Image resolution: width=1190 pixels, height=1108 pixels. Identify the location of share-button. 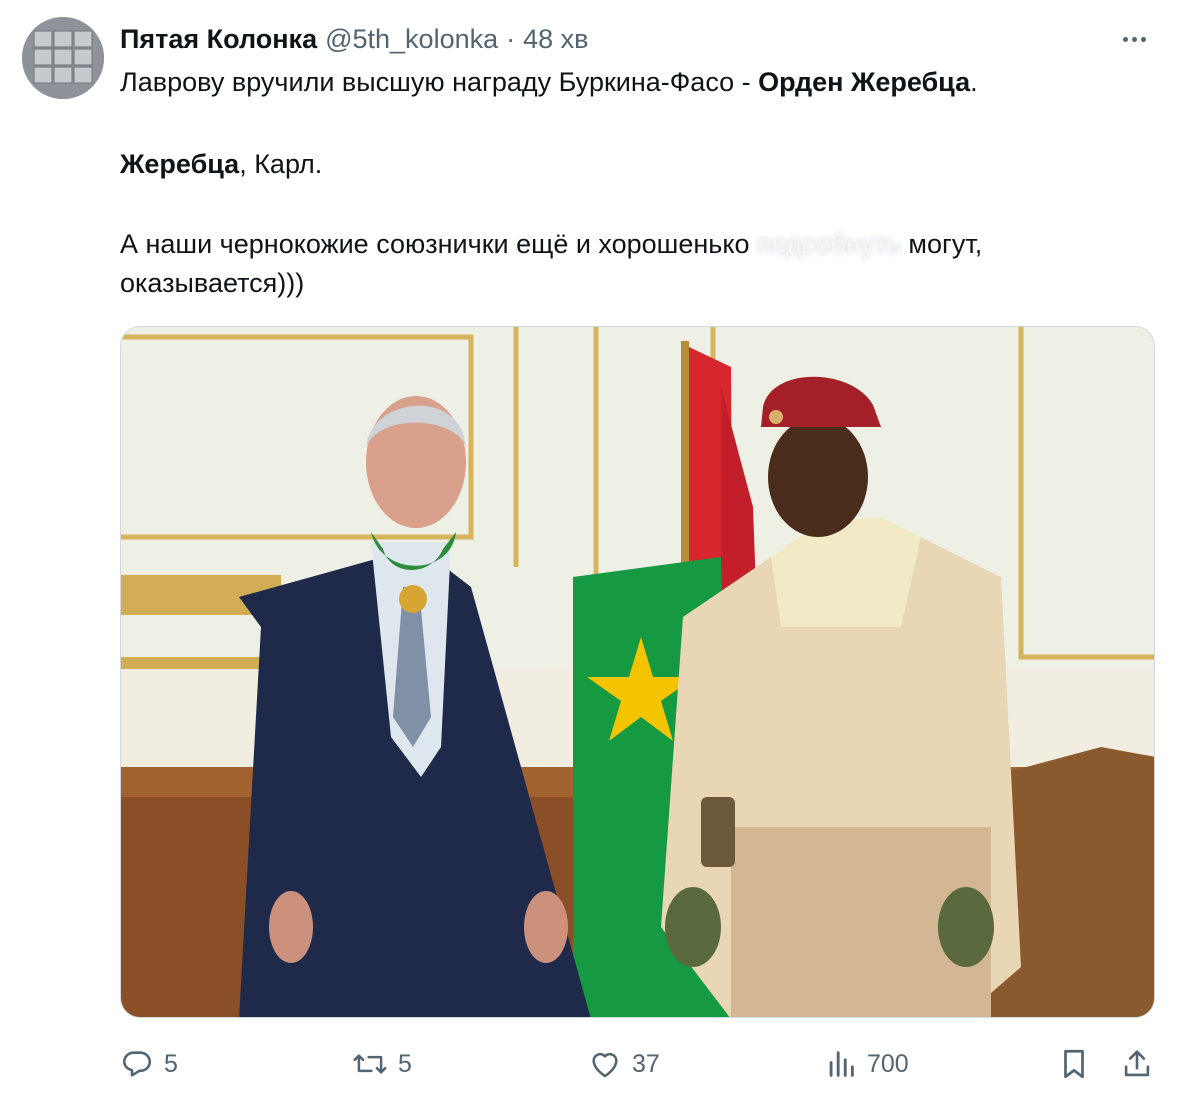
(1137, 1064).